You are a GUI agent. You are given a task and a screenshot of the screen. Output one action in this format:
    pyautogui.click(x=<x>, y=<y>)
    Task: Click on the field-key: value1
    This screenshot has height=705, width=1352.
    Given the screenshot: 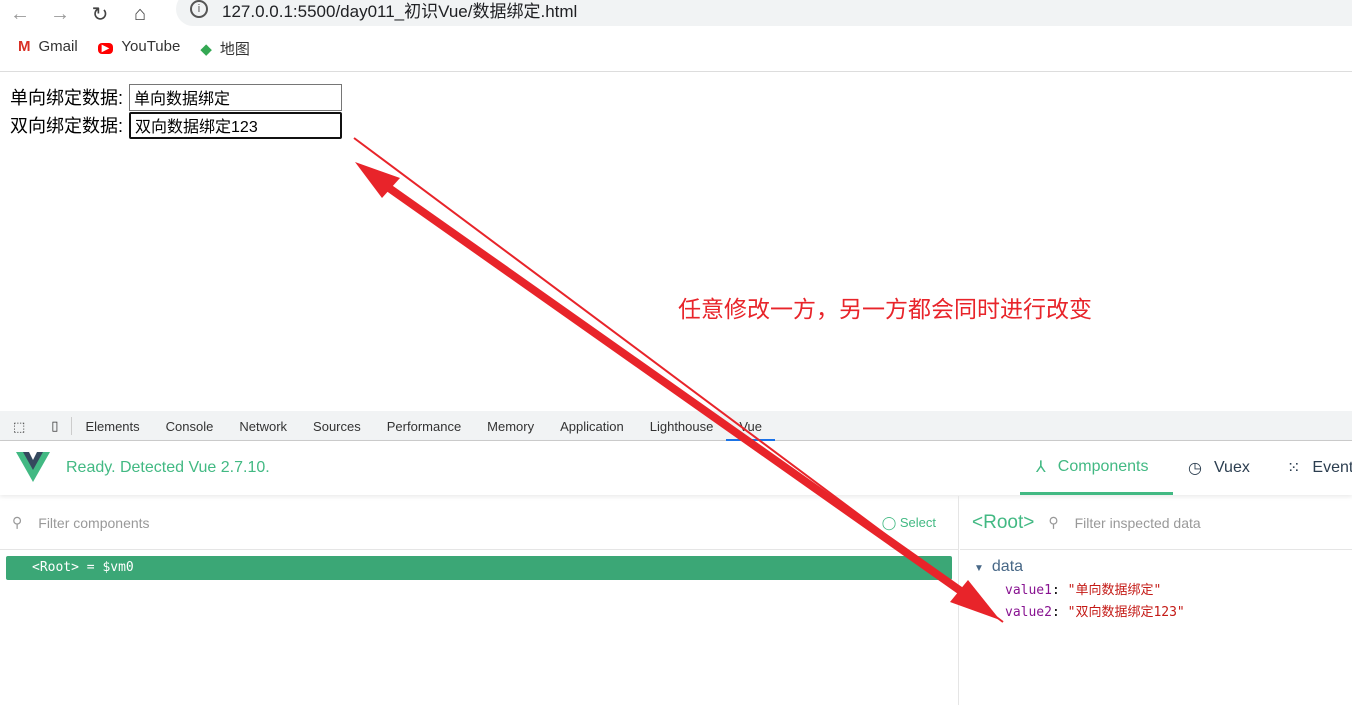 What is the action you would take?
    pyautogui.click(x=1028, y=590)
    